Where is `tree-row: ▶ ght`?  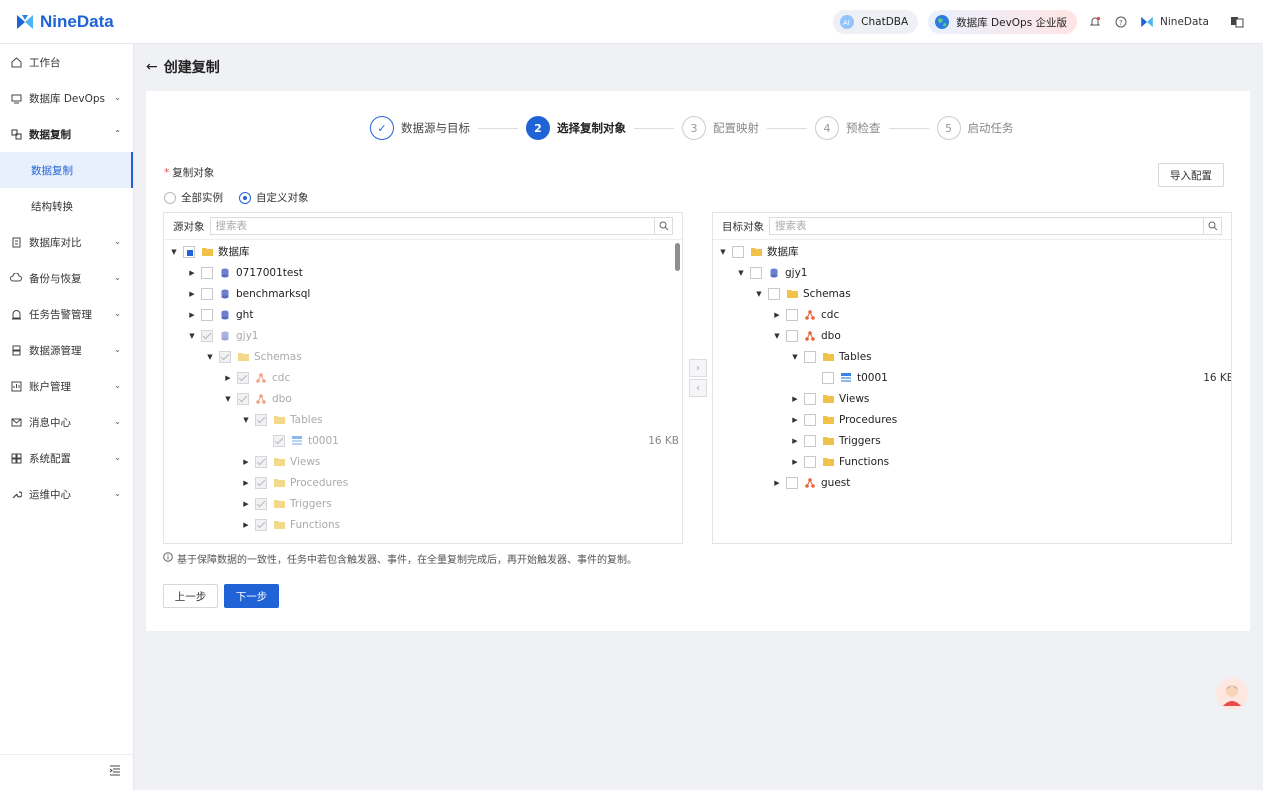
tree-row: ▶ ght is located at coordinates (433, 314).